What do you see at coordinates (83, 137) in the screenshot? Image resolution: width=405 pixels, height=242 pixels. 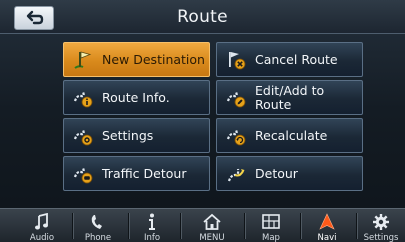 I see `route-settings-icon` at bounding box center [83, 137].